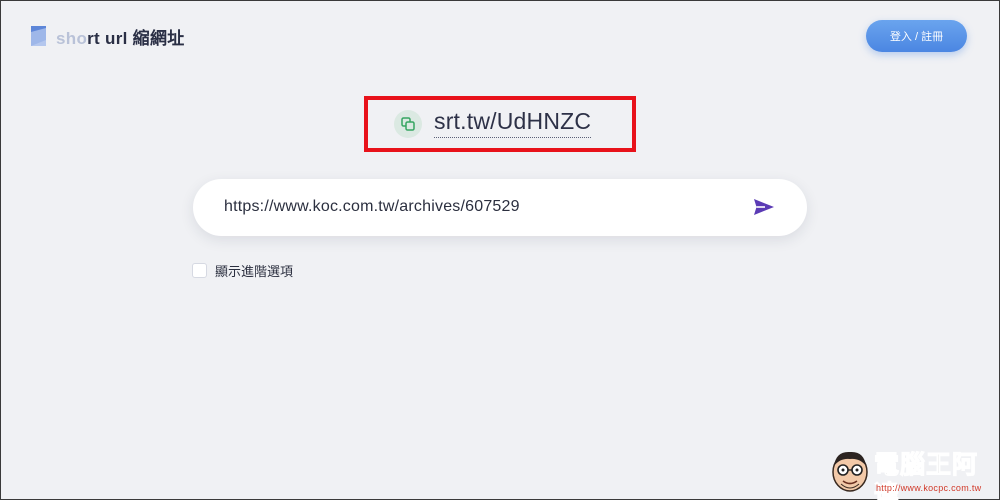  Describe the element at coordinates (916, 36) in the screenshot. I see `login-register-button: 登入 / 註冊` at that location.